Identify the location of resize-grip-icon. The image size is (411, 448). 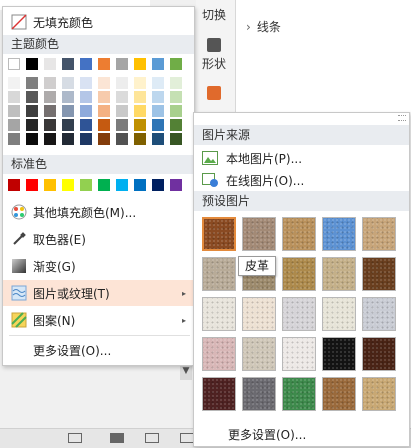
(402, 118).